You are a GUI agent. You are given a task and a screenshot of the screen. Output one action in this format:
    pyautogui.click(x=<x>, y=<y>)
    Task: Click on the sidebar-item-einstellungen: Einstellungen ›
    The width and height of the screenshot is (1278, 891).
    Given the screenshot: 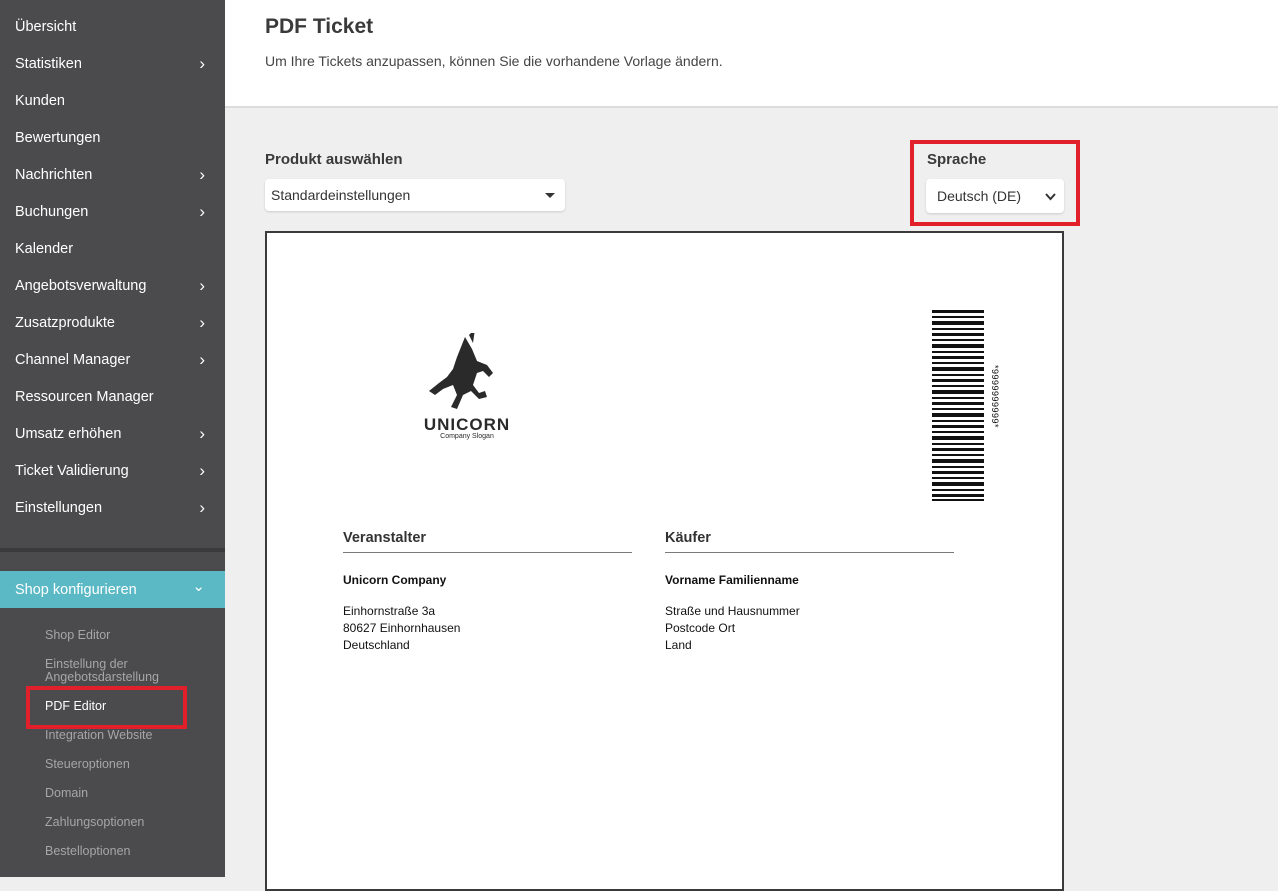 What is the action you would take?
    pyautogui.click(x=112, y=507)
    